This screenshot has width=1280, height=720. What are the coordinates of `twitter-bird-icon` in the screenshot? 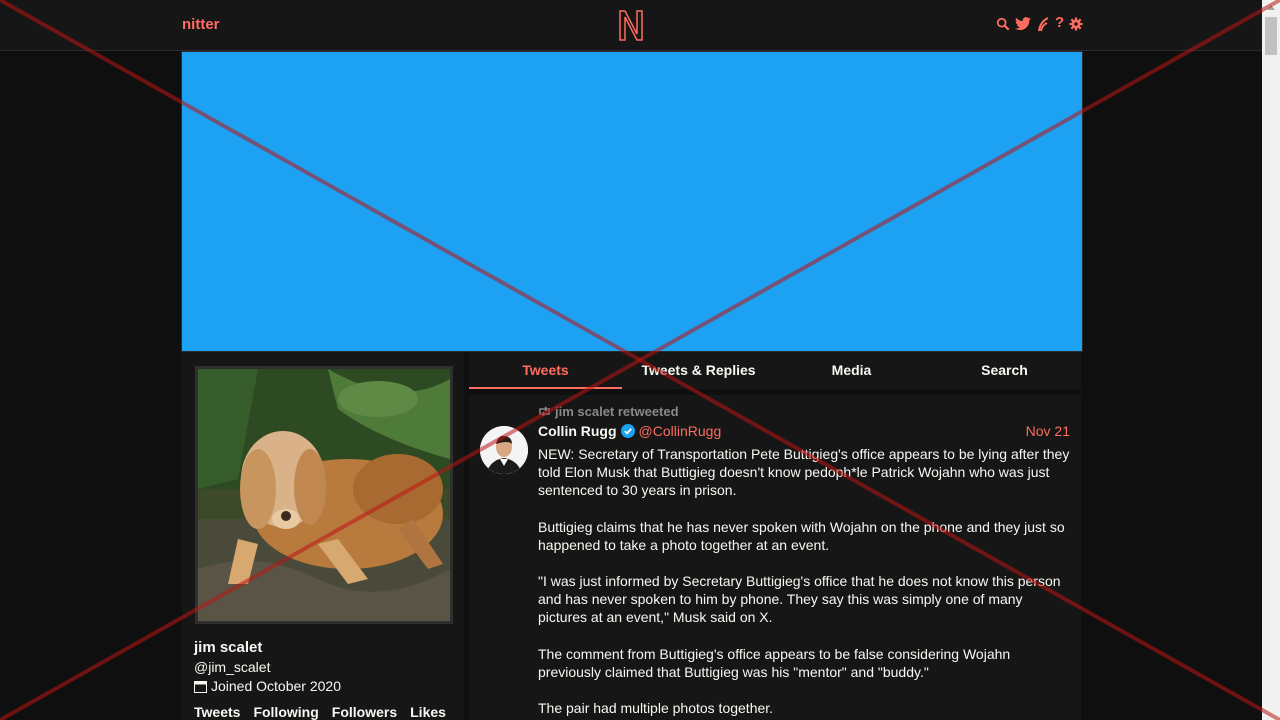 It's located at (1023, 23).